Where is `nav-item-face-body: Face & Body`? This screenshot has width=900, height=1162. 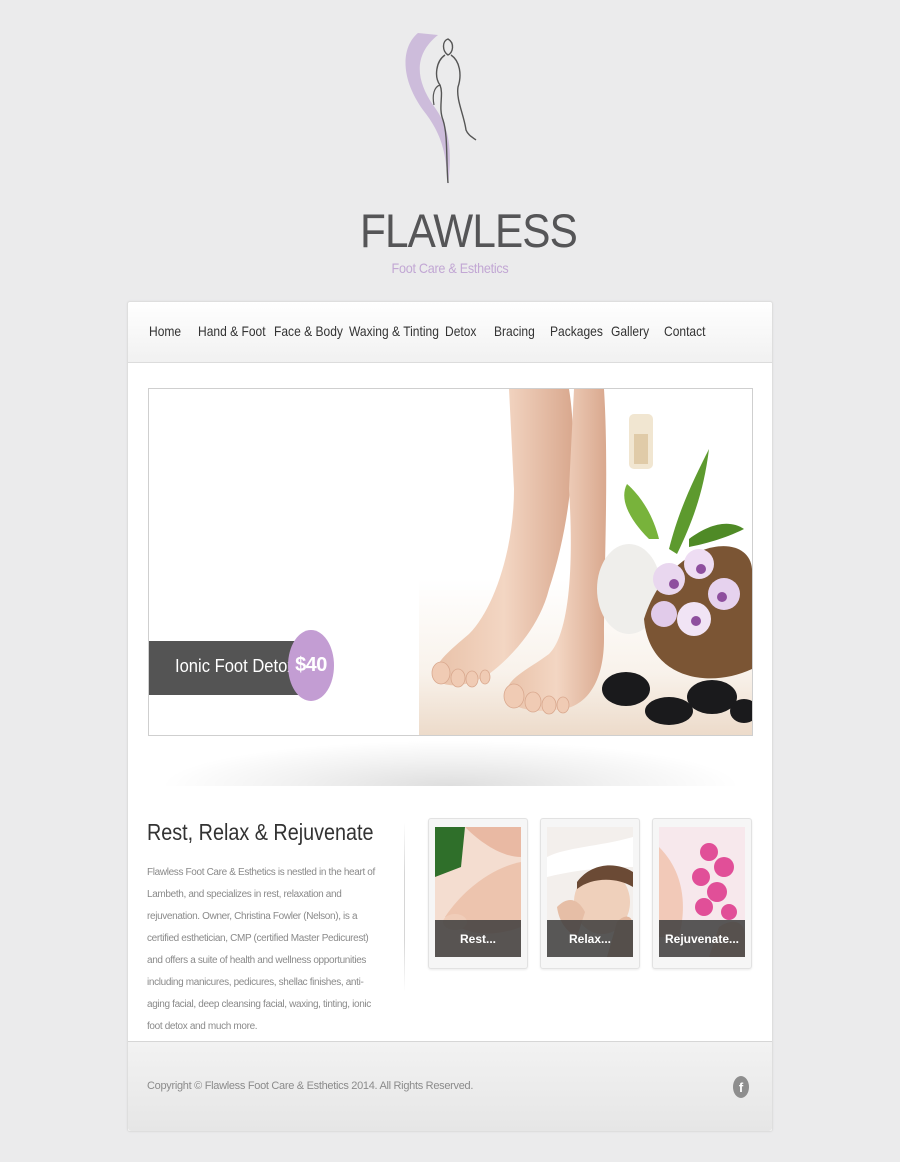
nav-item-face-body: Face & Body is located at coordinates (308, 331).